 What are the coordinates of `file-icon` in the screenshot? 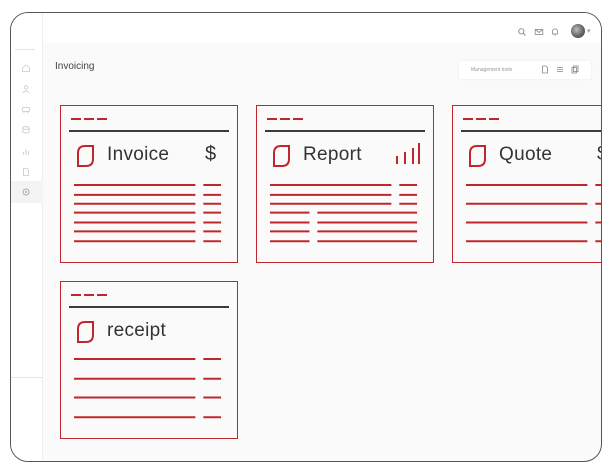 It's located at (26, 172).